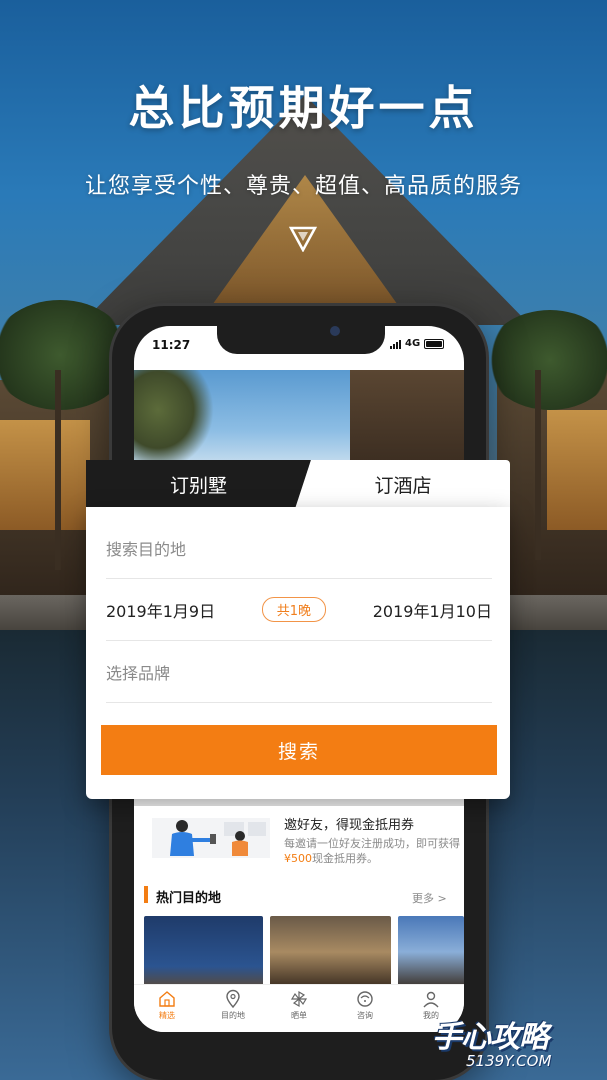 The height and width of the screenshot is (1080, 607). I want to click on background-palm-trunk-left, so click(58, 470).